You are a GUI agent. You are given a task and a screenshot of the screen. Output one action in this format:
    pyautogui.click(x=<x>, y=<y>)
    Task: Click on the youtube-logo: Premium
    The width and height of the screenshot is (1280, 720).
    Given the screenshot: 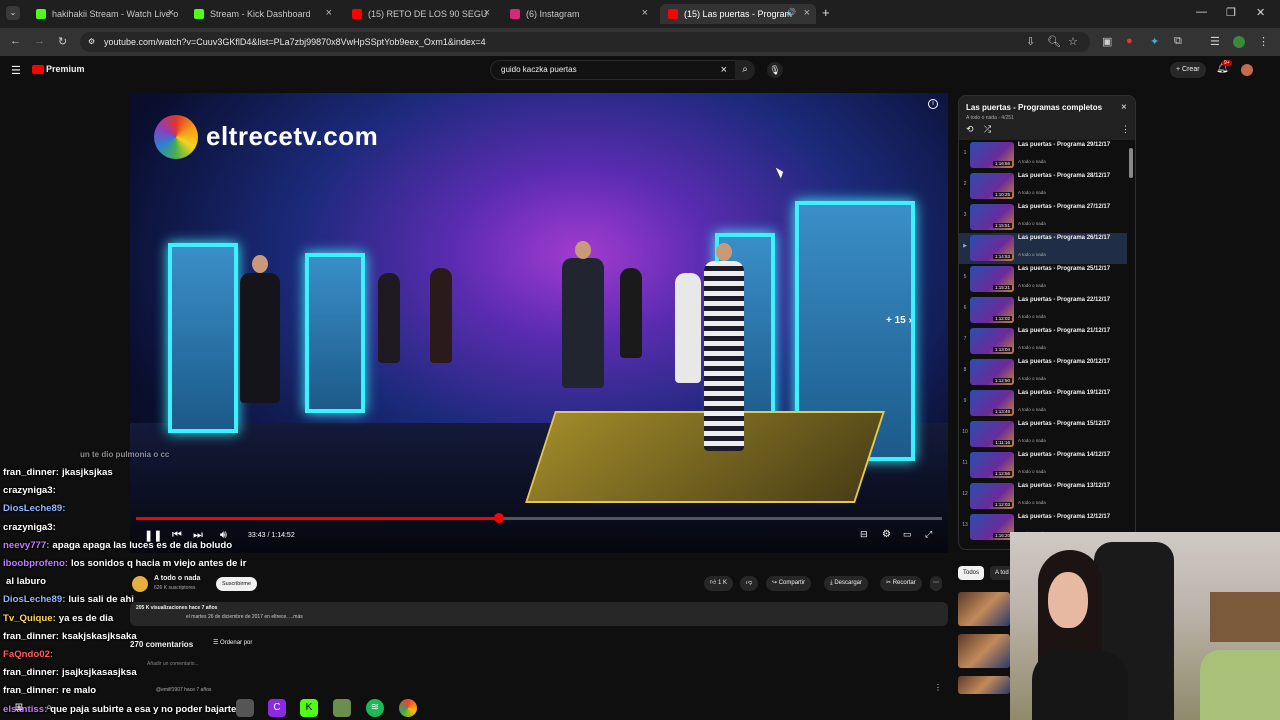 What is the action you would take?
    pyautogui.click(x=58, y=69)
    